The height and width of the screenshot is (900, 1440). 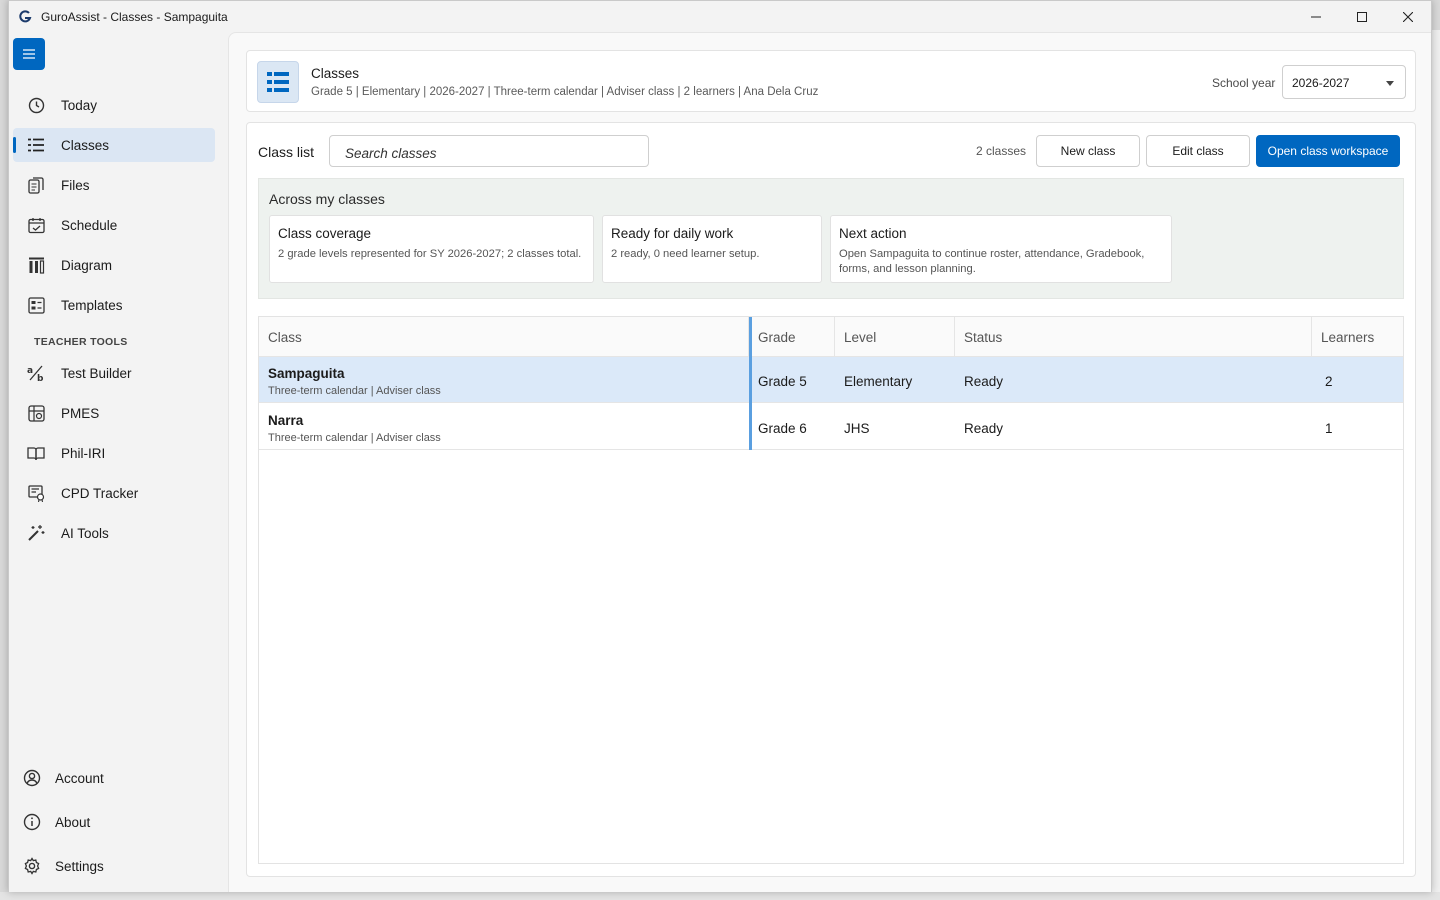 What do you see at coordinates (32, 778) in the screenshot?
I see `account-icon` at bounding box center [32, 778].